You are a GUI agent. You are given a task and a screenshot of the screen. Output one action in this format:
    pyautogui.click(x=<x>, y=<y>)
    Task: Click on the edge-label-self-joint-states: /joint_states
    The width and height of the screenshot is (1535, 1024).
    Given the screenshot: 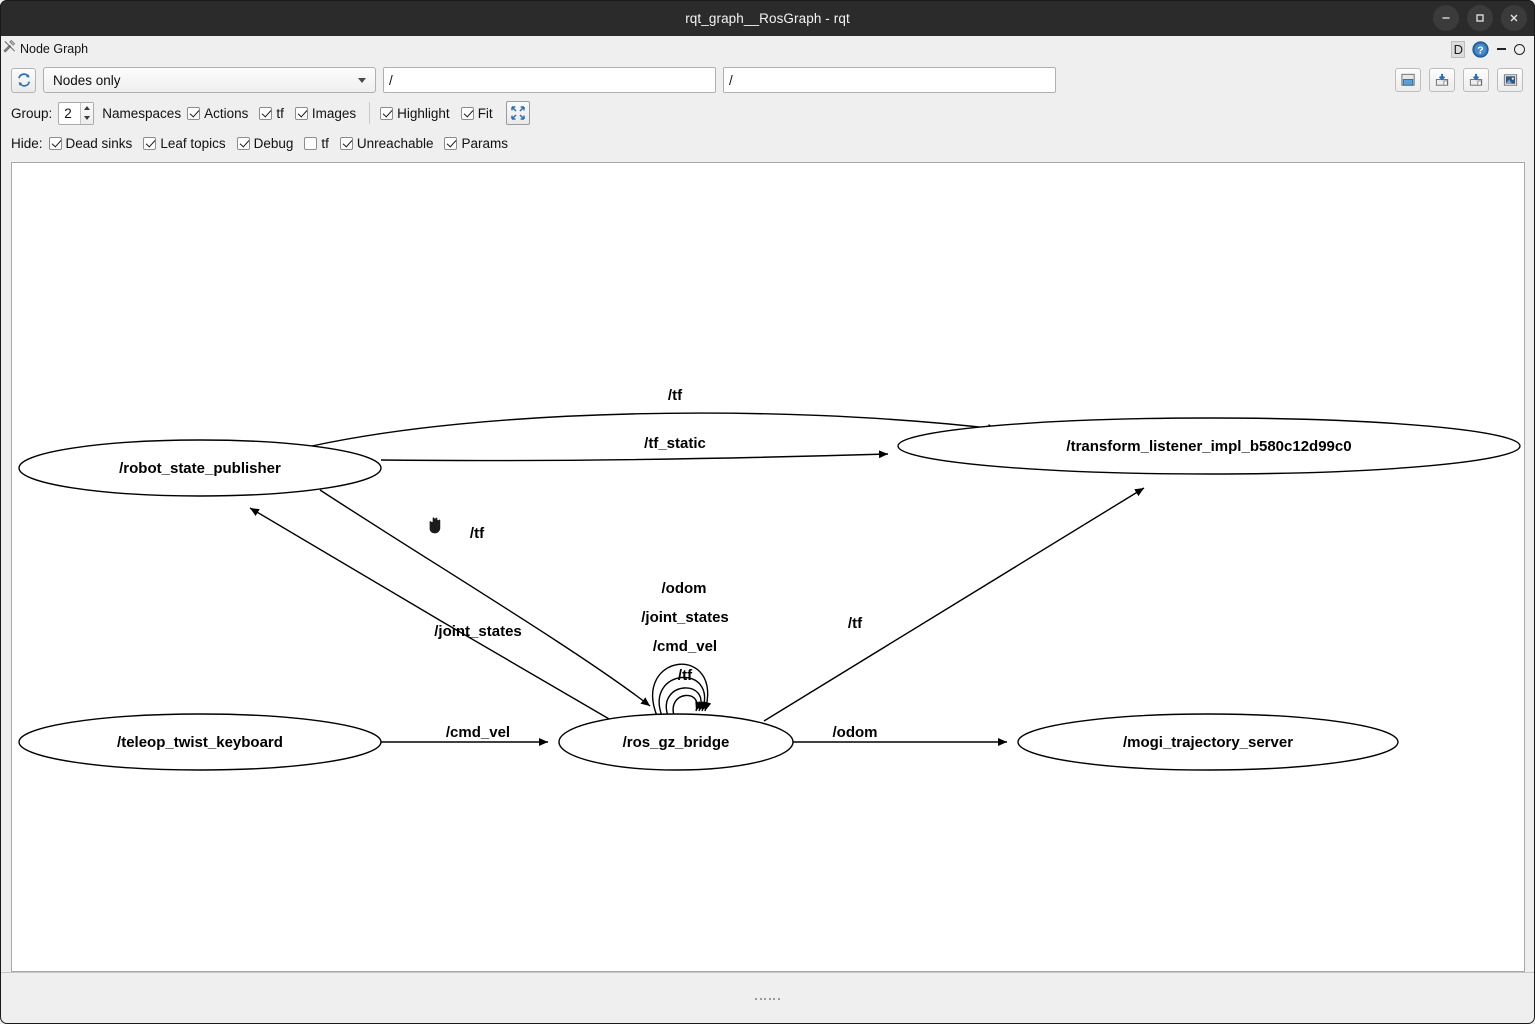 What is the action you would take?
    pyautogui.click(x=685, y=617)
    